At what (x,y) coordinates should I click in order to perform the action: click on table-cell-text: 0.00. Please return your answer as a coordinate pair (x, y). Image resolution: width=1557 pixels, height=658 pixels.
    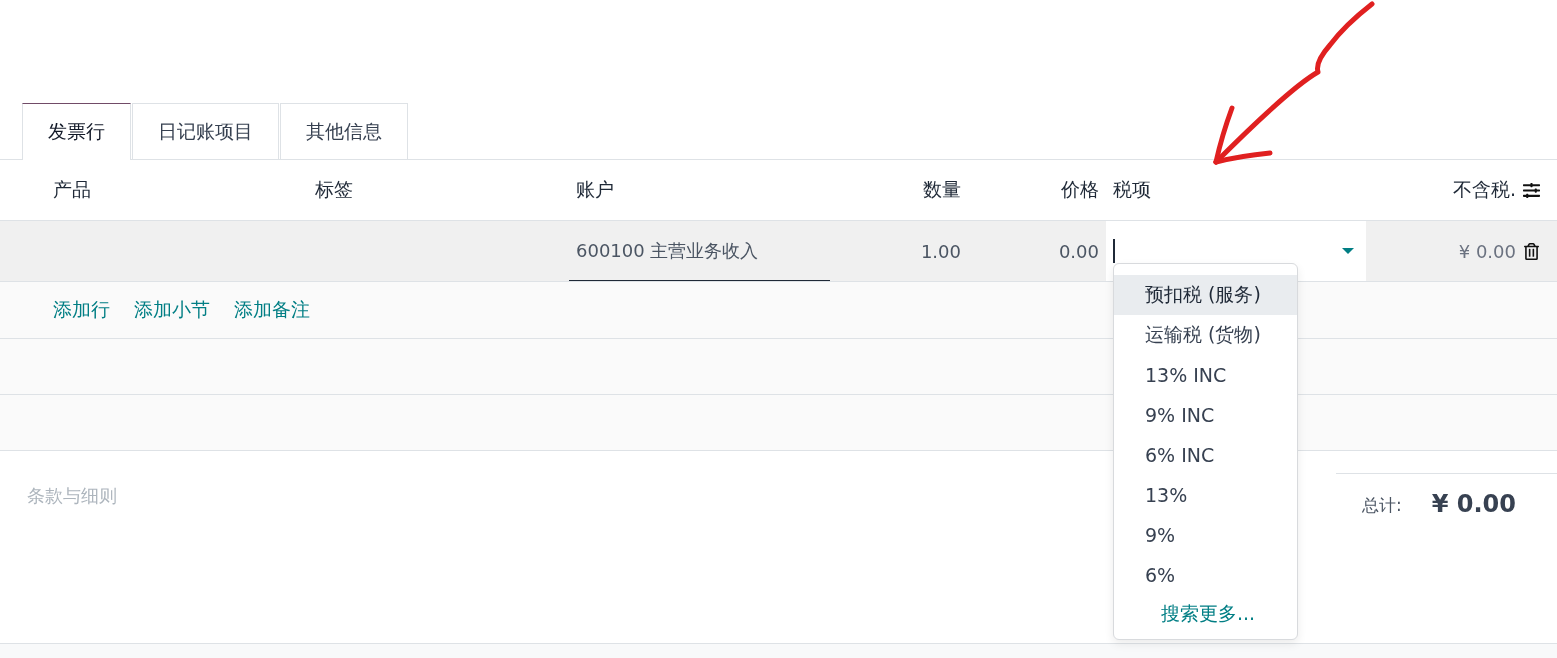
    Looking at the image, I should click on (1078, 251).